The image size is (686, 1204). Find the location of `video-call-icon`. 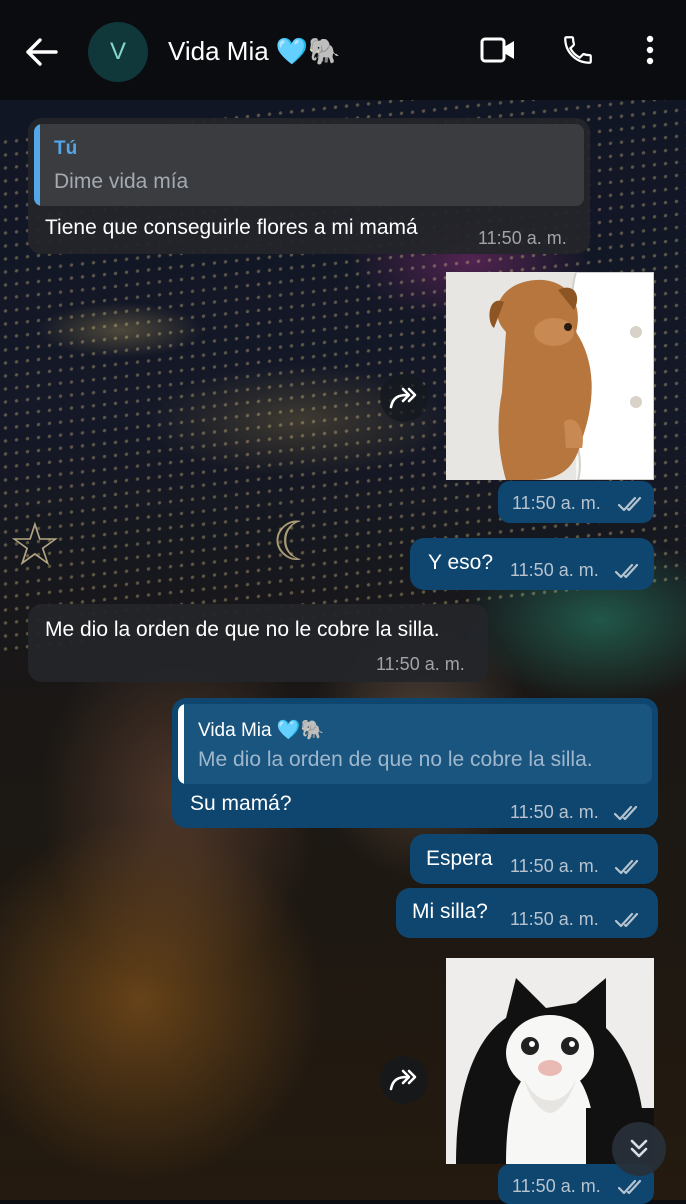

video-call-icon is located at coordinates (497, 50).